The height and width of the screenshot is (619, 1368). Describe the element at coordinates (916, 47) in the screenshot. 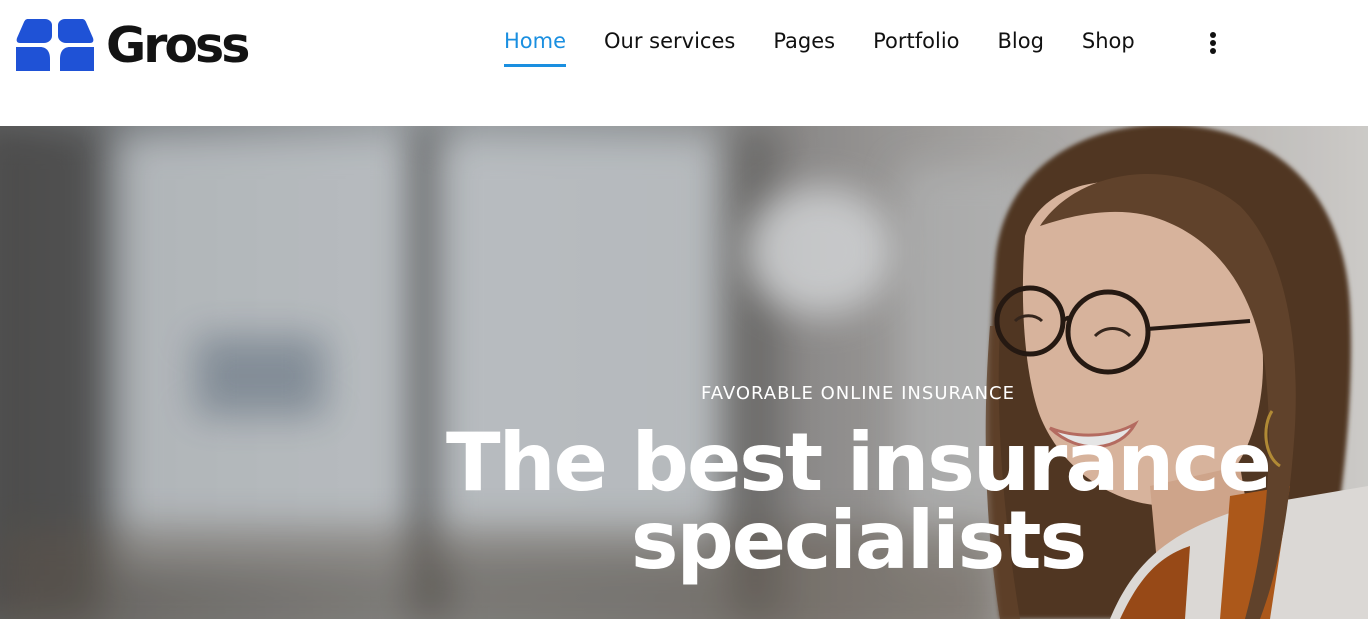

I see `nav-item-portfolio: Portfolio` at that location.